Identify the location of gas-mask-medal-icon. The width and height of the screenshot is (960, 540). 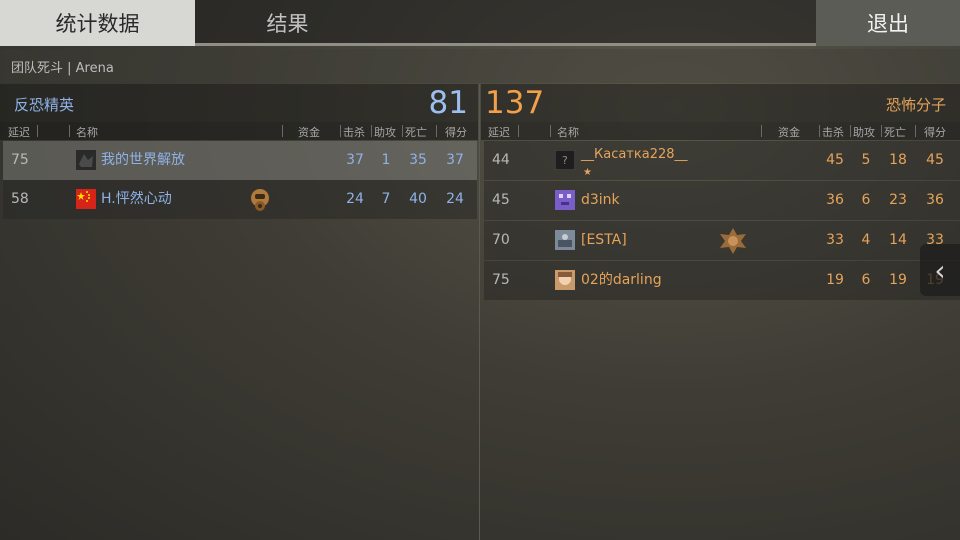
(260, 200).